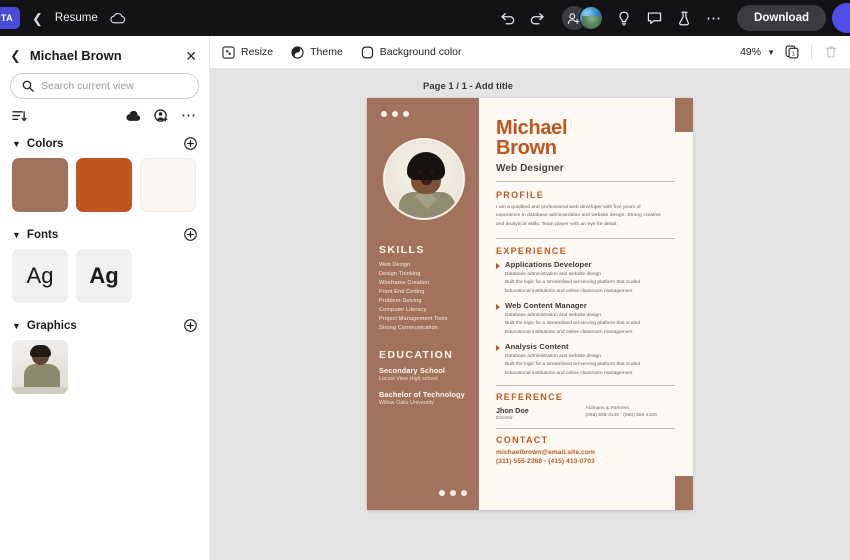 The width and height of the screenshot is (850, 560). Describe the element at coordinates (37, 18) in the screenshot. I see `back-chevron-icon: ❮` at that location.